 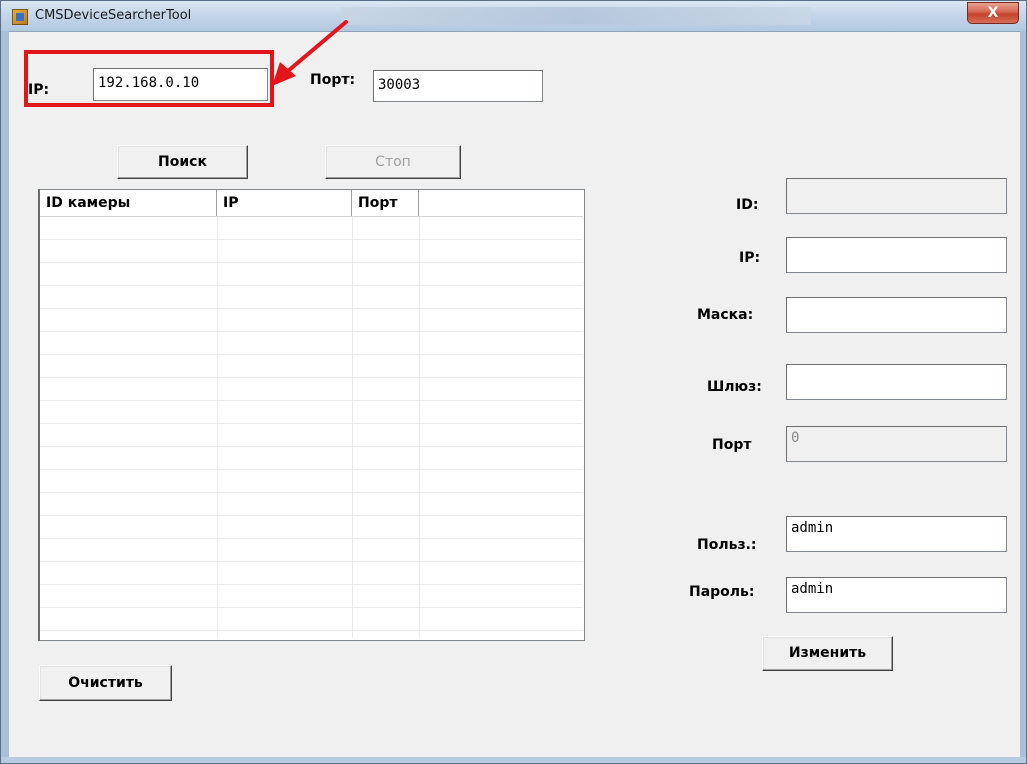 What do you see at coordinates (113, 15) in the screenshot?
I see `window-title: CMSDeviceSearcherTool` at bounding box center [113, 15].